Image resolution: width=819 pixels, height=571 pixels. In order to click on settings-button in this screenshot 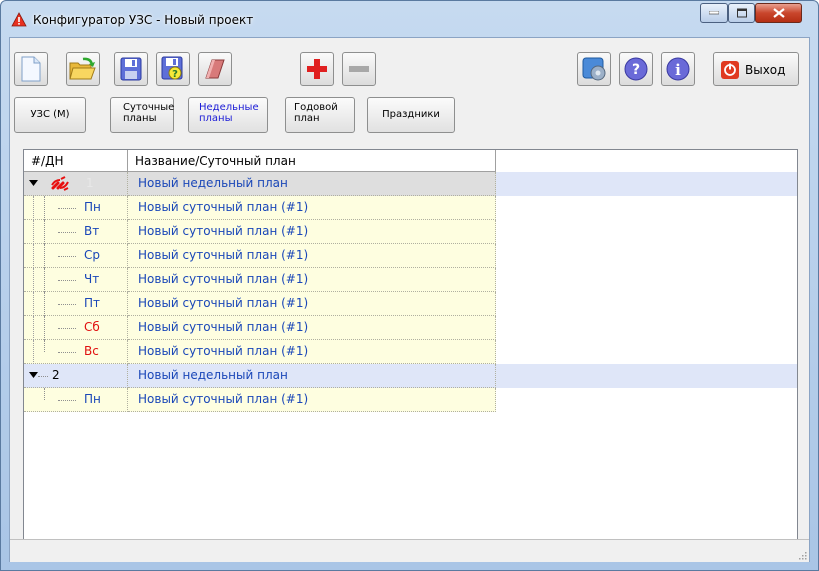, I will do `click(594, 69)`.